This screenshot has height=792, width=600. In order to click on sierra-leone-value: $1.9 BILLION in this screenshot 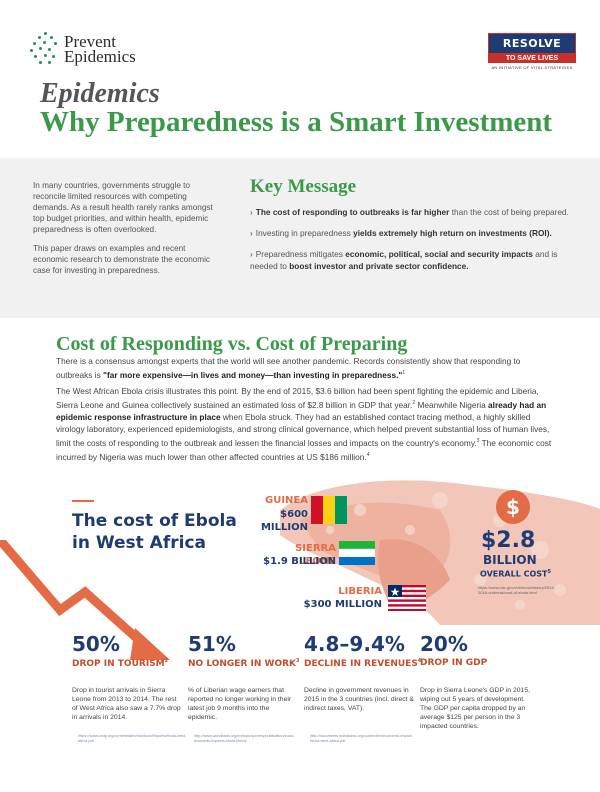, I will do `click(299, 561)`.